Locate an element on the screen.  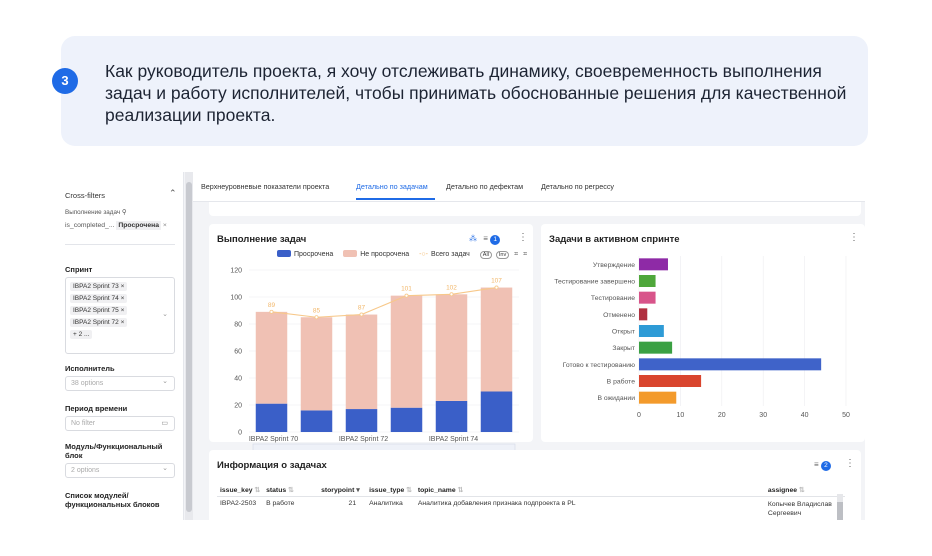
sprint-tag: IBPA2 Sprint 75 × is located at coordinates (99, 310).